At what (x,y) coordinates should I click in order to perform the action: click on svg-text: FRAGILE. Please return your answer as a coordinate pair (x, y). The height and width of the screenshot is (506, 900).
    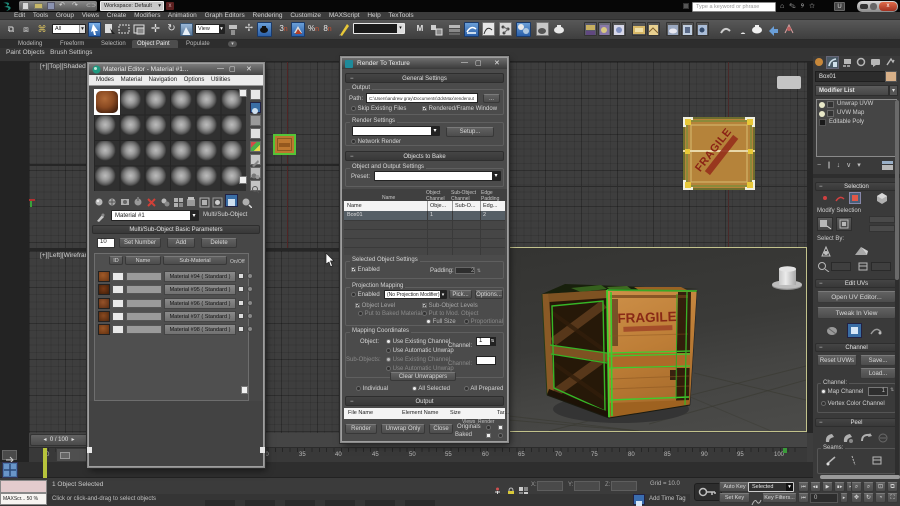
    Looking at the image, I should click on (647, 317).